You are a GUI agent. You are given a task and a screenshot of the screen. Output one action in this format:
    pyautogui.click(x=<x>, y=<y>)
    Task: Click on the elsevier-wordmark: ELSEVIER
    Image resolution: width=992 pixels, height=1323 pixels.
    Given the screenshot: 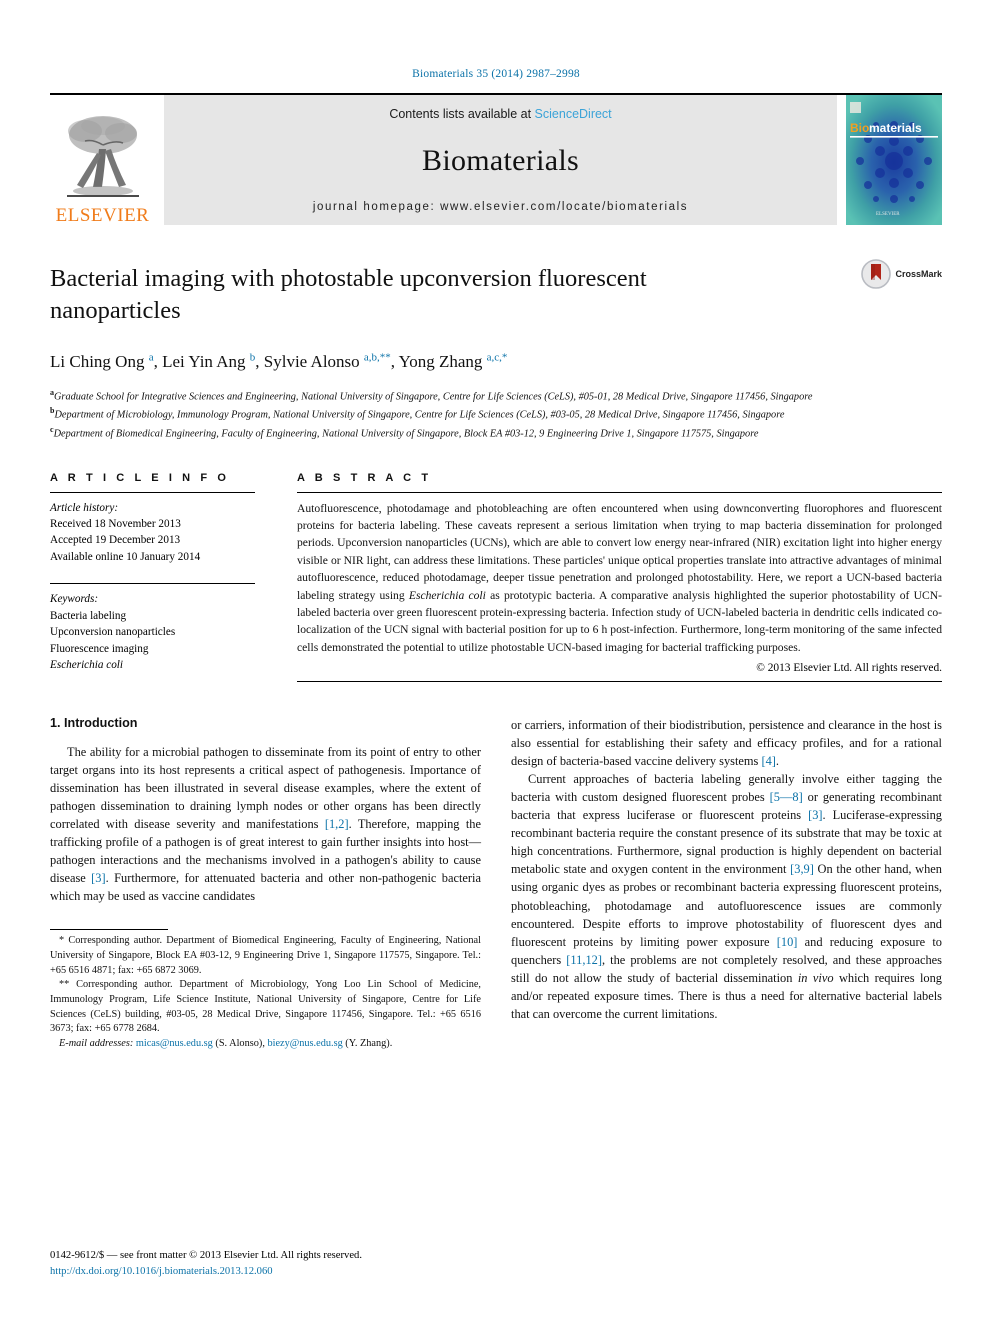 What is the action you would take?
    pyautogui.click(x=102, y=215)
    